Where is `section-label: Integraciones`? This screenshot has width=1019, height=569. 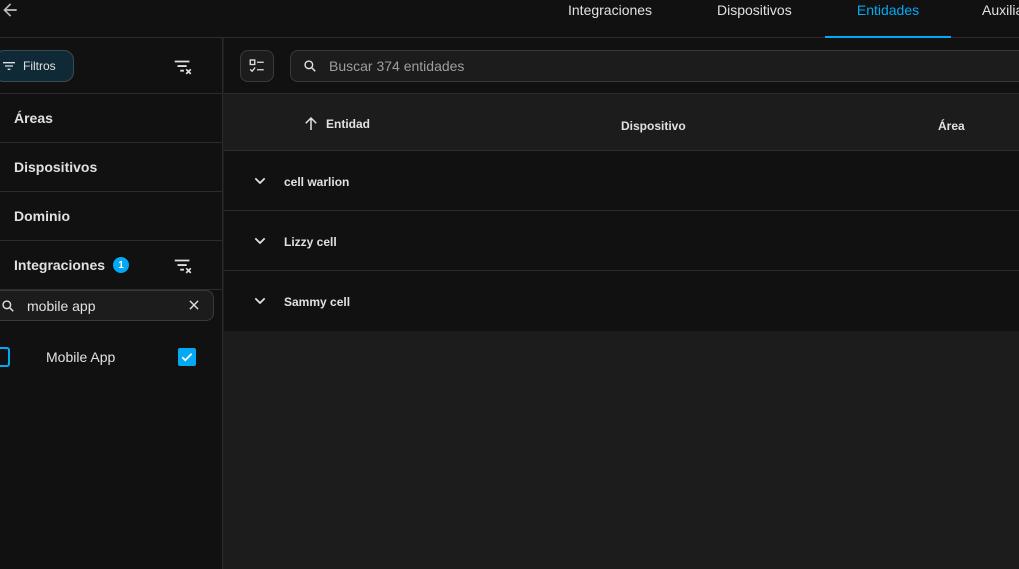 section-label: Integraciones is located at coordinates (60, 265).